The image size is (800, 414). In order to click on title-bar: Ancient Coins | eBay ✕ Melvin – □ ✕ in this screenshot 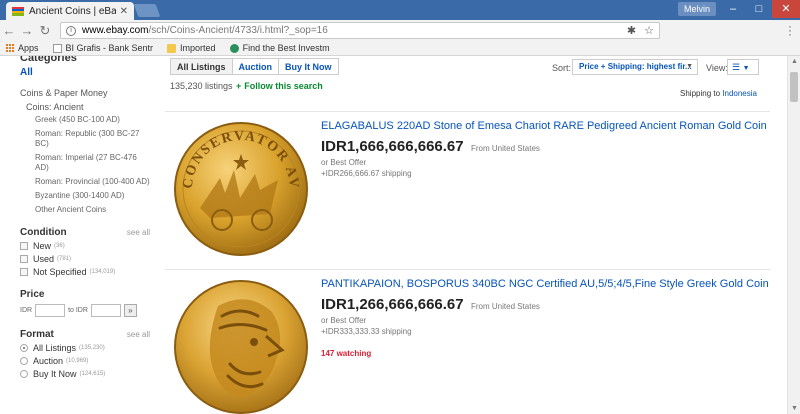, I will do `click(400, 10)`.